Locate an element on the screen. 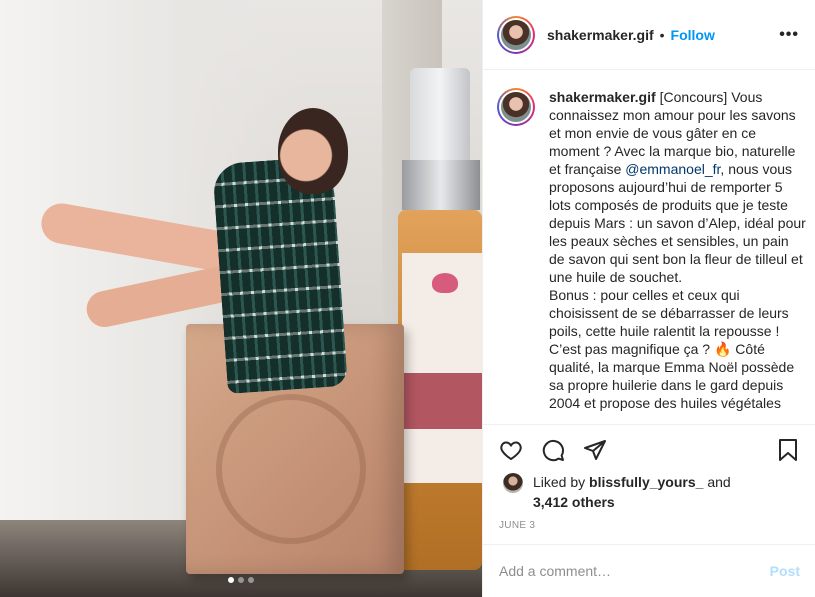 This screenshot has width=815, height=597. bottle-pump is located at coordinates (440, 114).